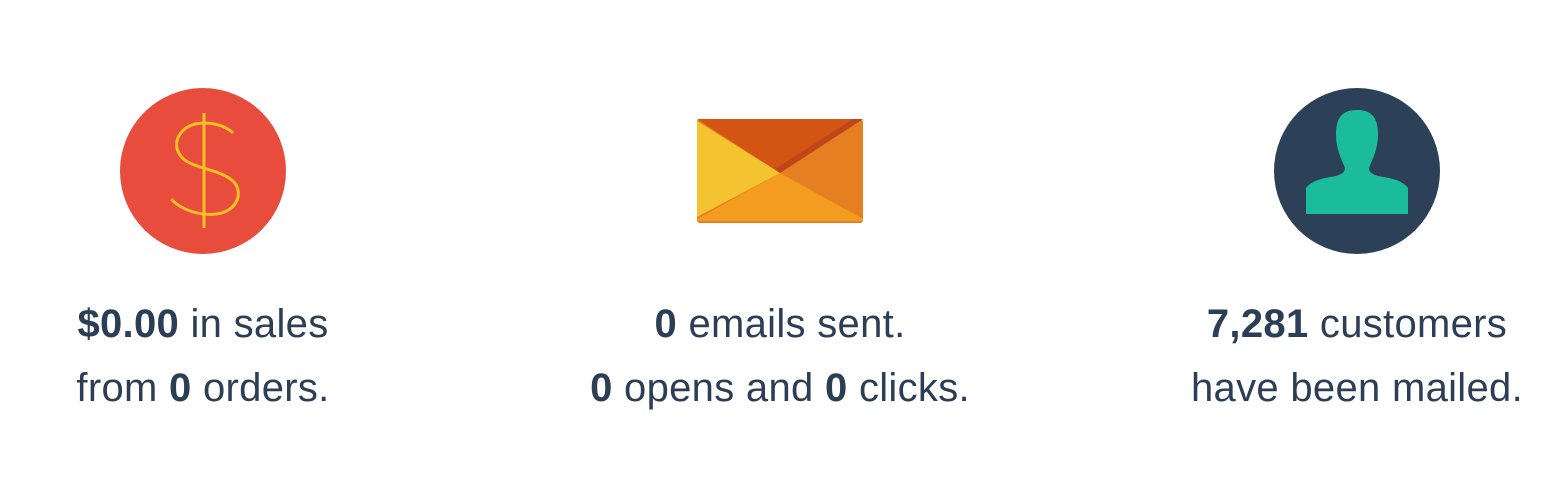  What do you see at coordinates (1357, 388) in the screenshot?
I see `customers-mailed-label: have been mailed.` at bounding box center [1357, 388].